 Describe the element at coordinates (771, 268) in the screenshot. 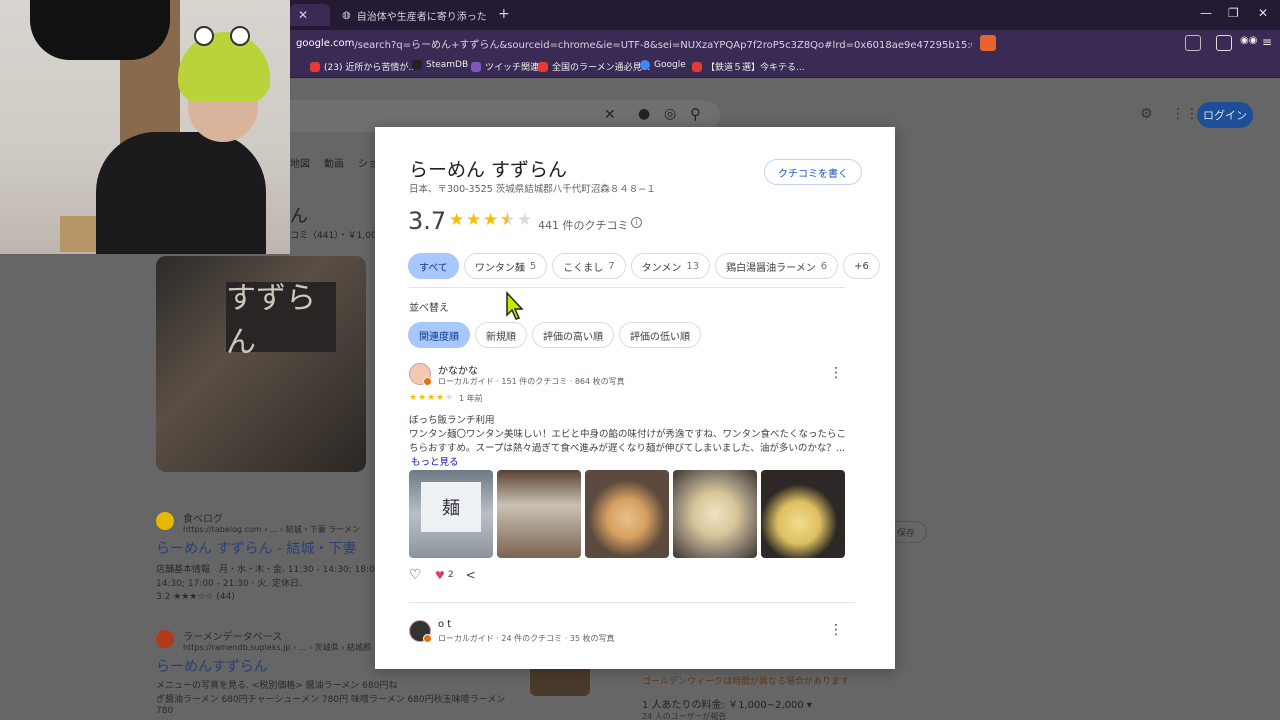

I see `chip-label: 鶏白湯醤油ラーメン` at that location.